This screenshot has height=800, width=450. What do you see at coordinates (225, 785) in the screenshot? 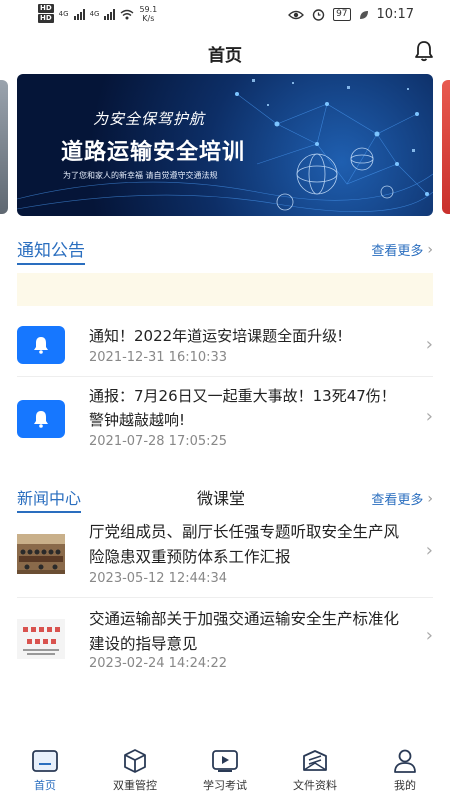
I see `nav-label: 学习考试` at bounding box center [225, 785].